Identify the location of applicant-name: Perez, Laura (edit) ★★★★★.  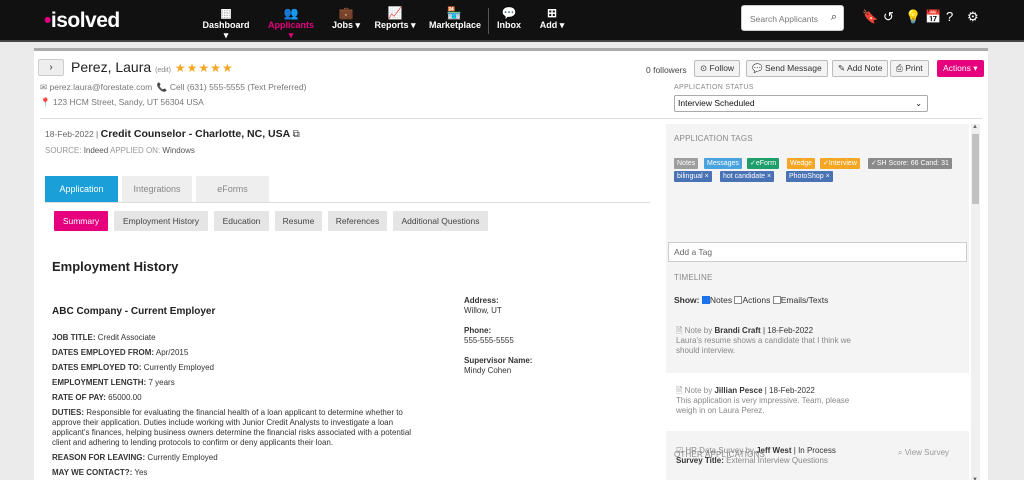
(152, 67).